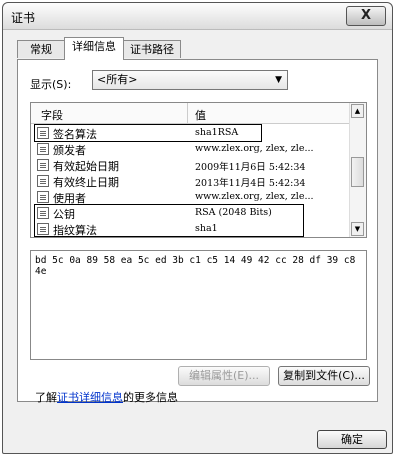  What do you see at coordinates (148, 133) in the screenshot?
I see `highlight-box-signature` at bounding box center [148, 133].